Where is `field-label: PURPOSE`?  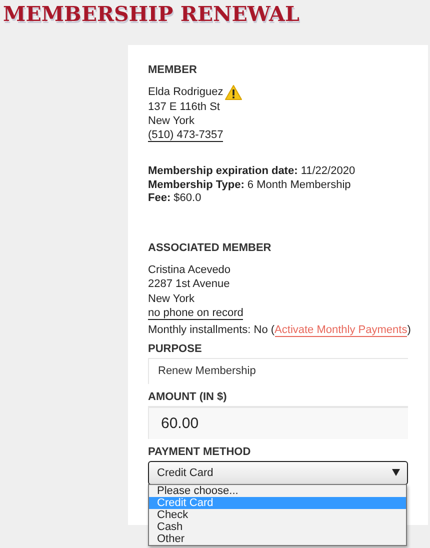 field-label: PURPOSE is located at coordinates (175, 348).